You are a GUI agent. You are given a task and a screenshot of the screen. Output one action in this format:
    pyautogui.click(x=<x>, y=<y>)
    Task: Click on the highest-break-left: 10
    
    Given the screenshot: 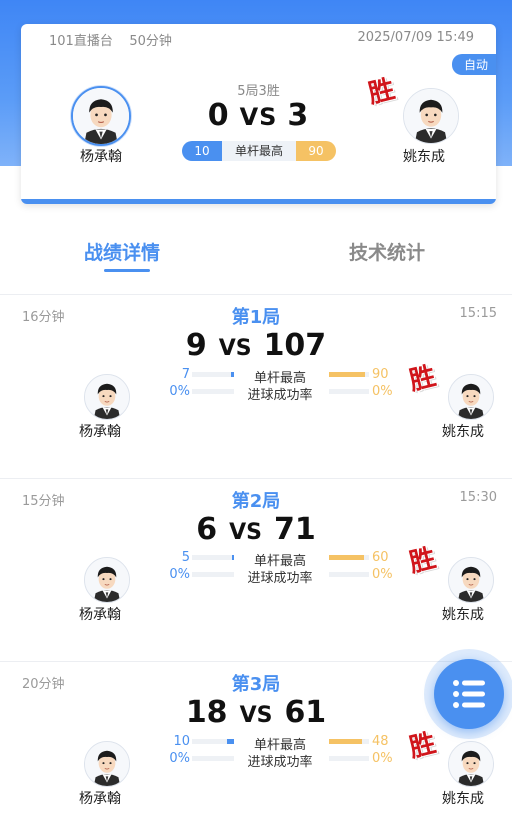 What is the action you would take?
    pyautogui.click(x=202, y=151)
    